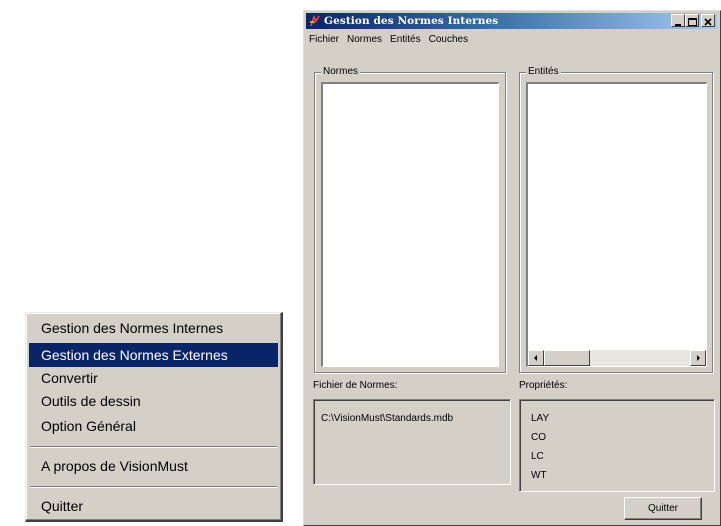  I want to click on fichier-normes-panel: C:\VisionMust\Standards.mdb, so click(412, 442).